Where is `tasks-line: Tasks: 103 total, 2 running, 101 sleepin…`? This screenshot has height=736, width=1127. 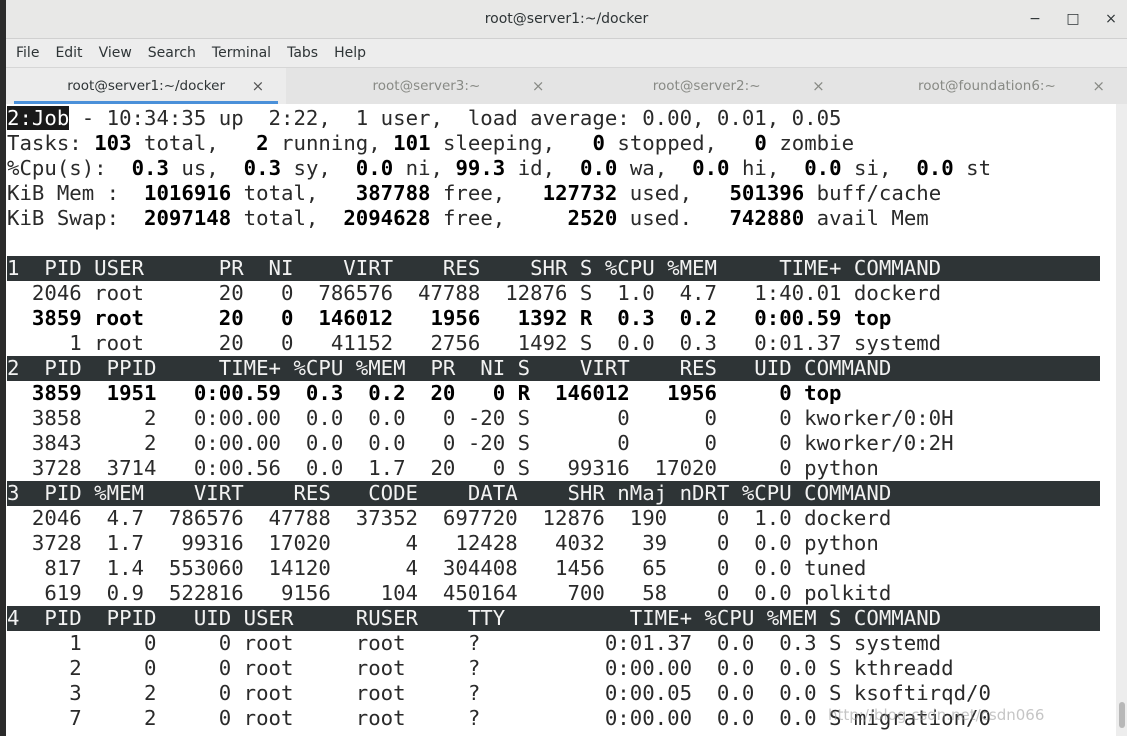
tasks-line: Tasks: 103 total, 2 running, 101 sleepin… is located at coordinates (561, 143).